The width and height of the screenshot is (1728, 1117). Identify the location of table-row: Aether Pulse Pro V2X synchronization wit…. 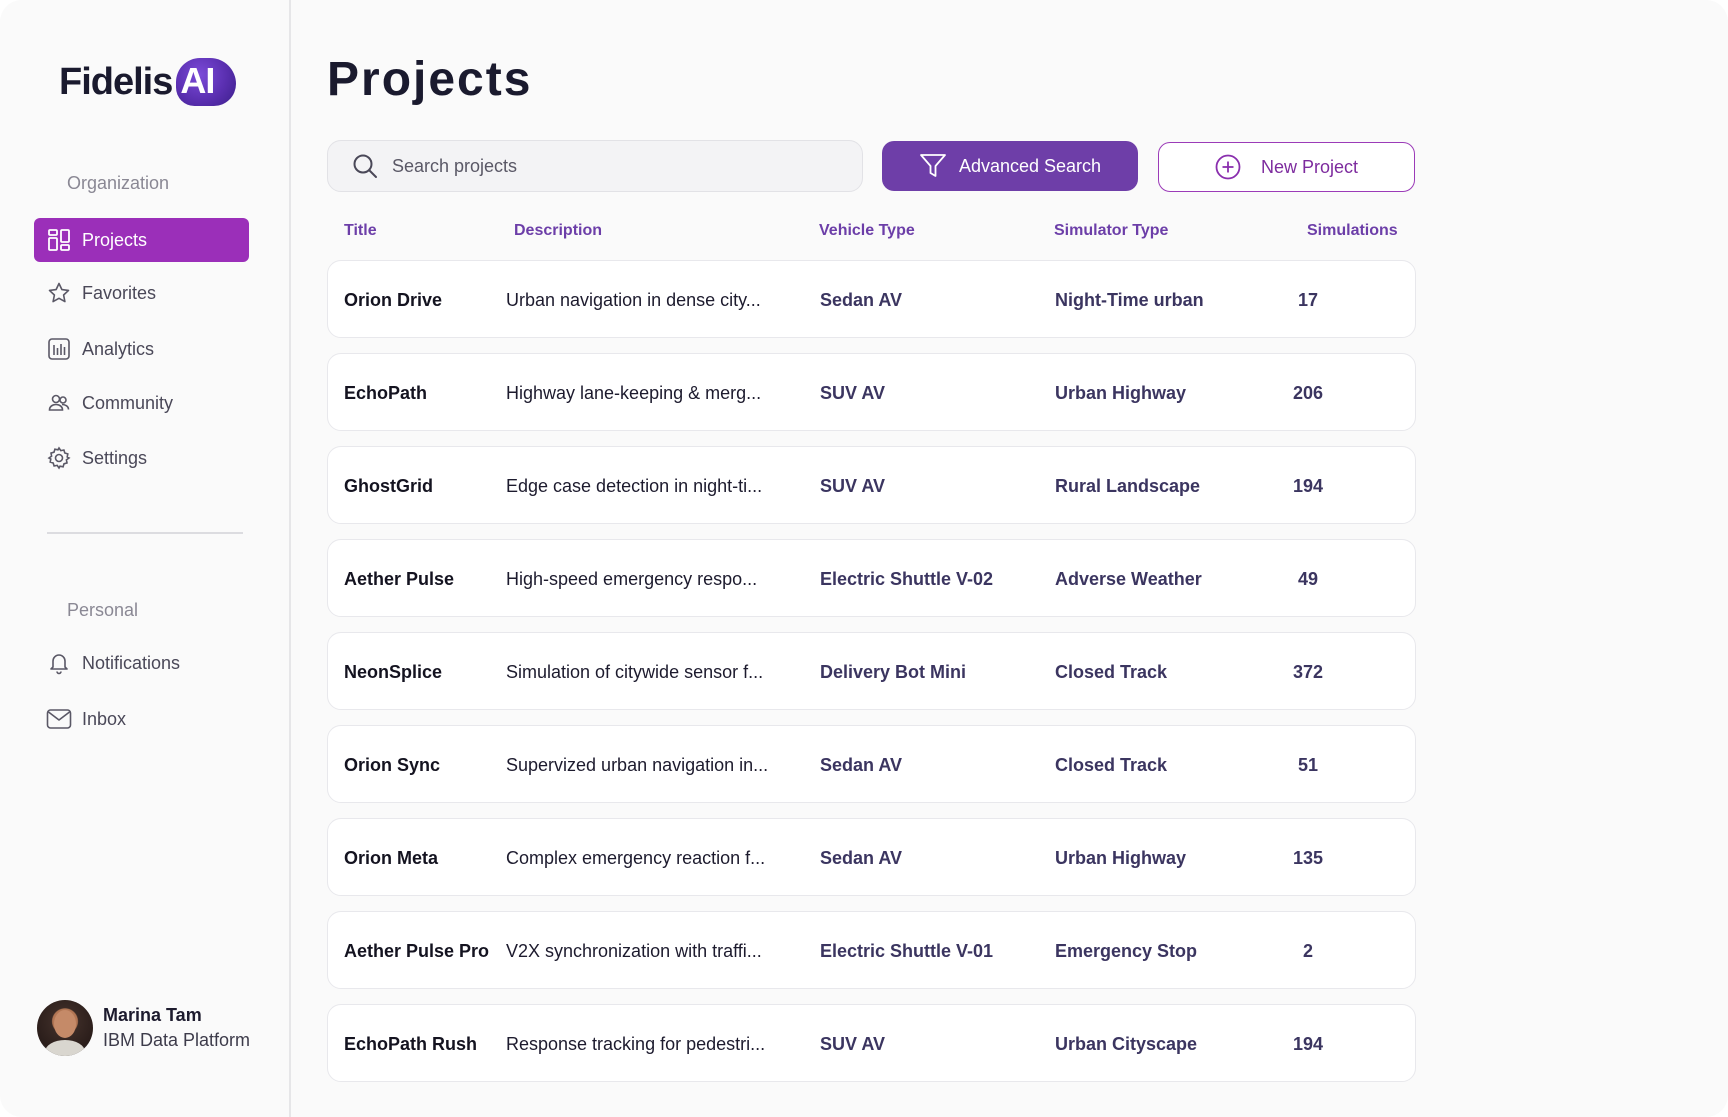
(871, 950).